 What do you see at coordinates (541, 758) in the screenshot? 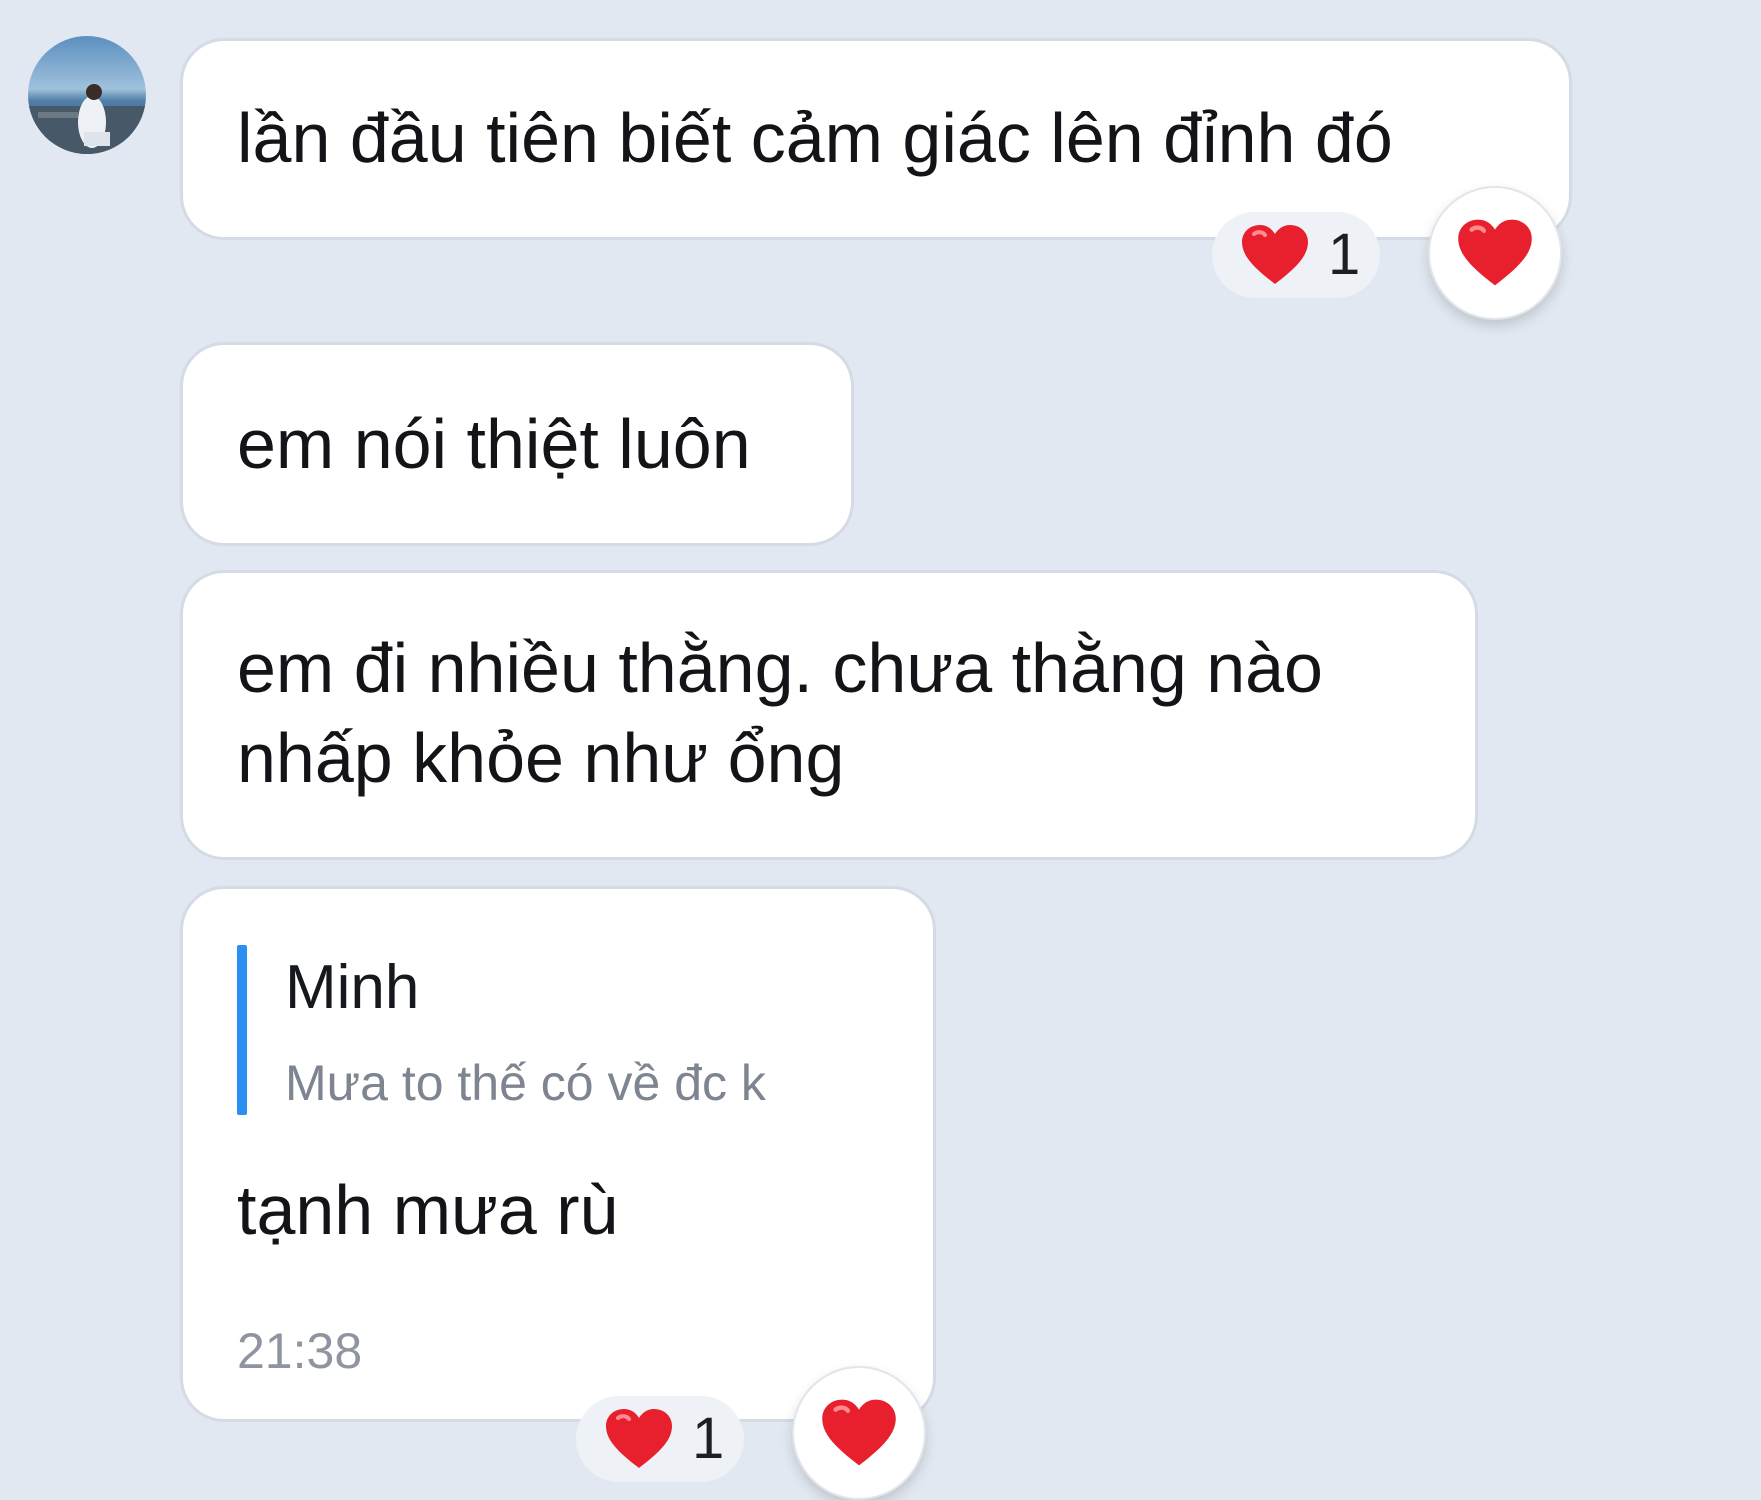
I see `message-line: nhấp khỏe như ổng` at bounding box center [541, 758].